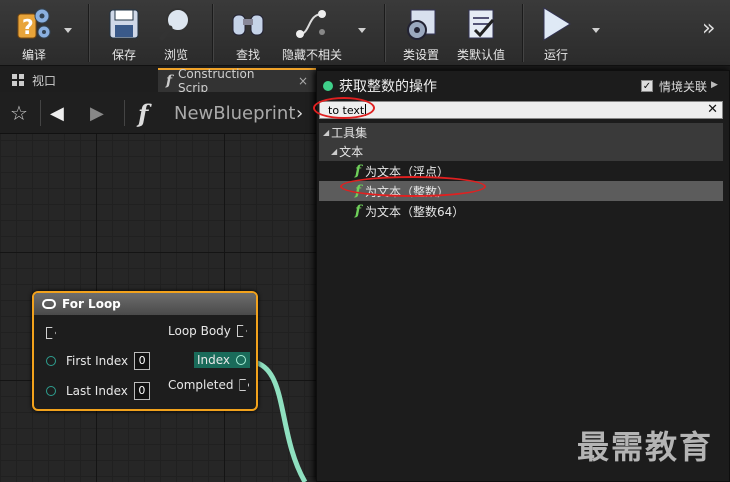 This screenshot has width=730, height=482. Describe the element at coordinates (415, 211) in the screenshot. I see `tree-item-label: 为文本（整数64）` at that location.